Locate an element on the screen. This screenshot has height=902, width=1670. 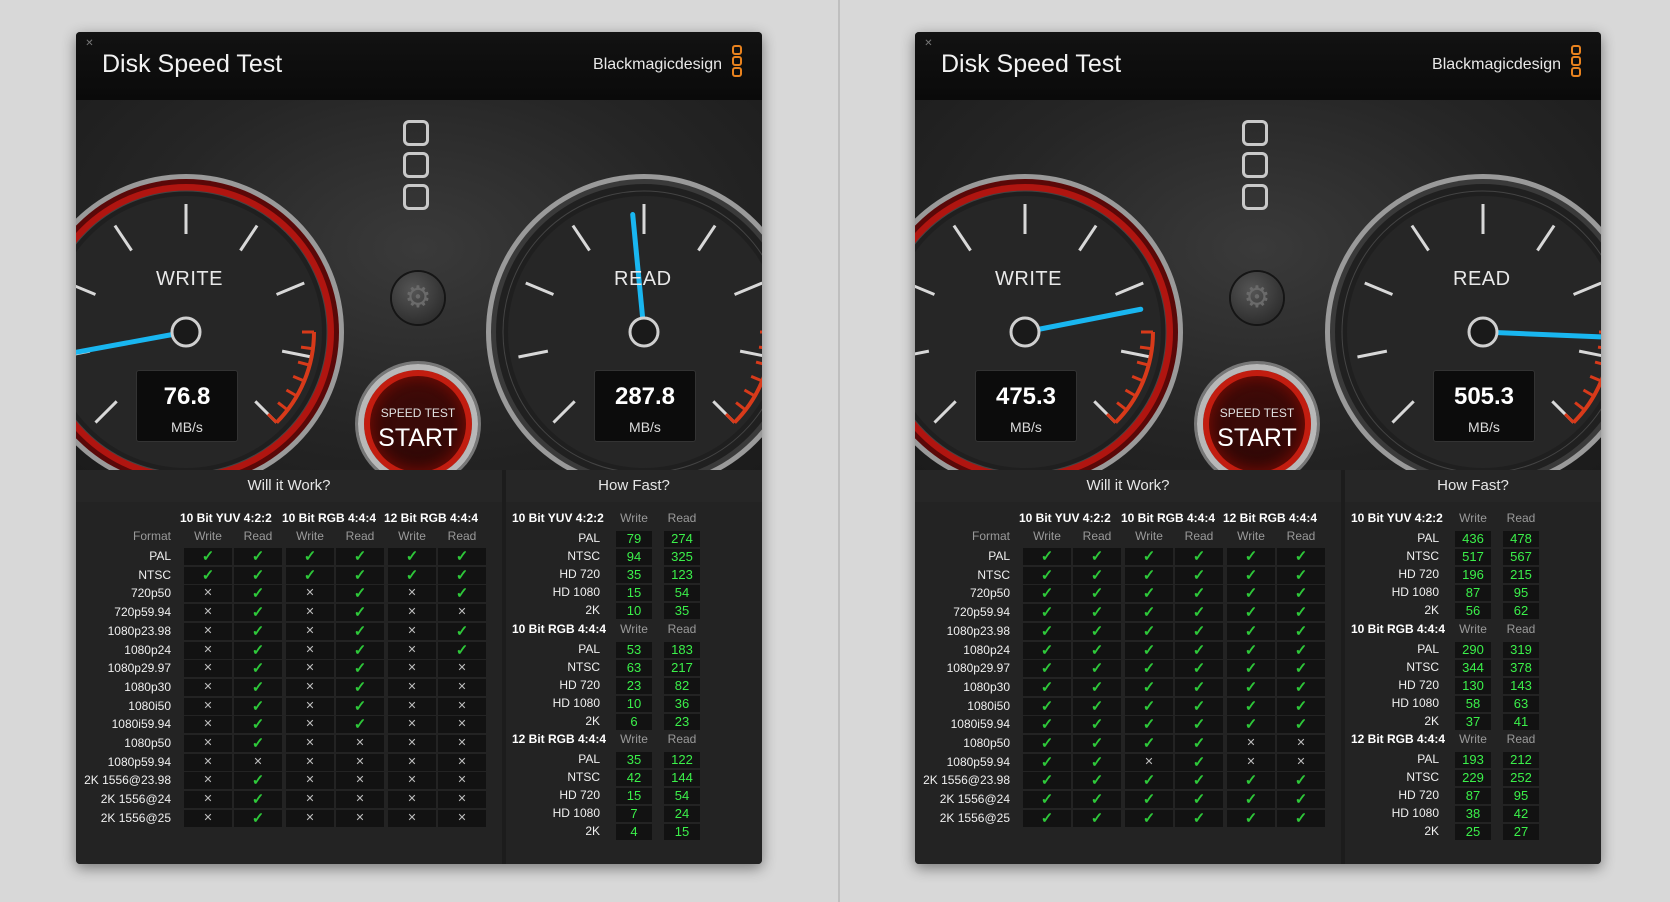
format-row-label: 1080p23.98 is located at coordinates (978, 630).